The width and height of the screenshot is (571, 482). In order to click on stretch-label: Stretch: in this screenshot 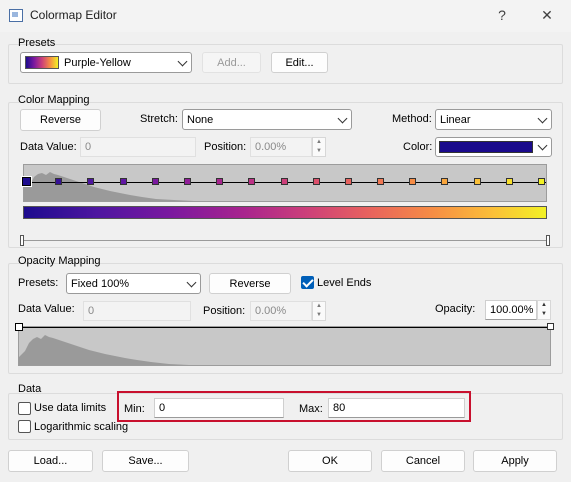, I will do `click(159, 119)`.